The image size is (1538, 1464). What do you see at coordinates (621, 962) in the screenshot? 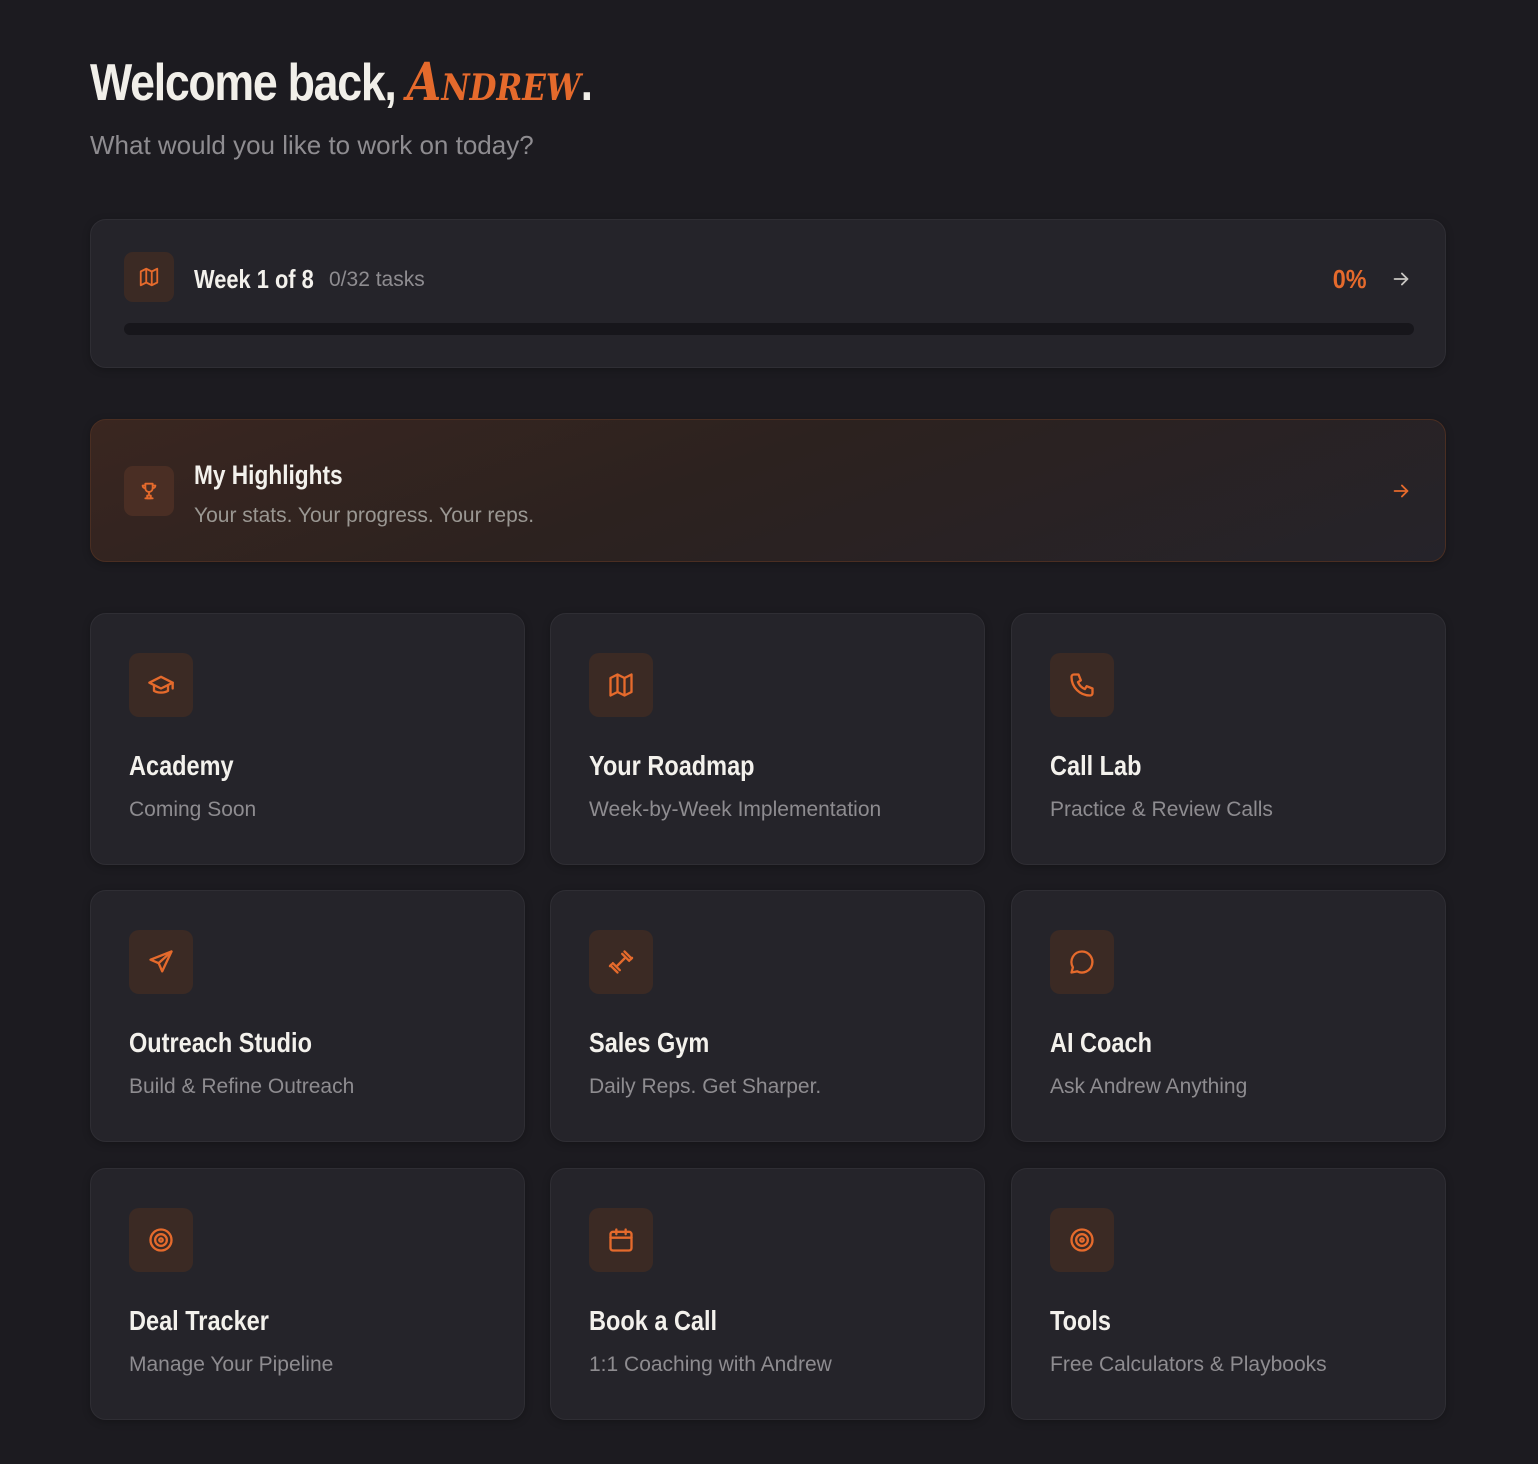
I see `dumbbell-icon` at bounding box center [621, 962].